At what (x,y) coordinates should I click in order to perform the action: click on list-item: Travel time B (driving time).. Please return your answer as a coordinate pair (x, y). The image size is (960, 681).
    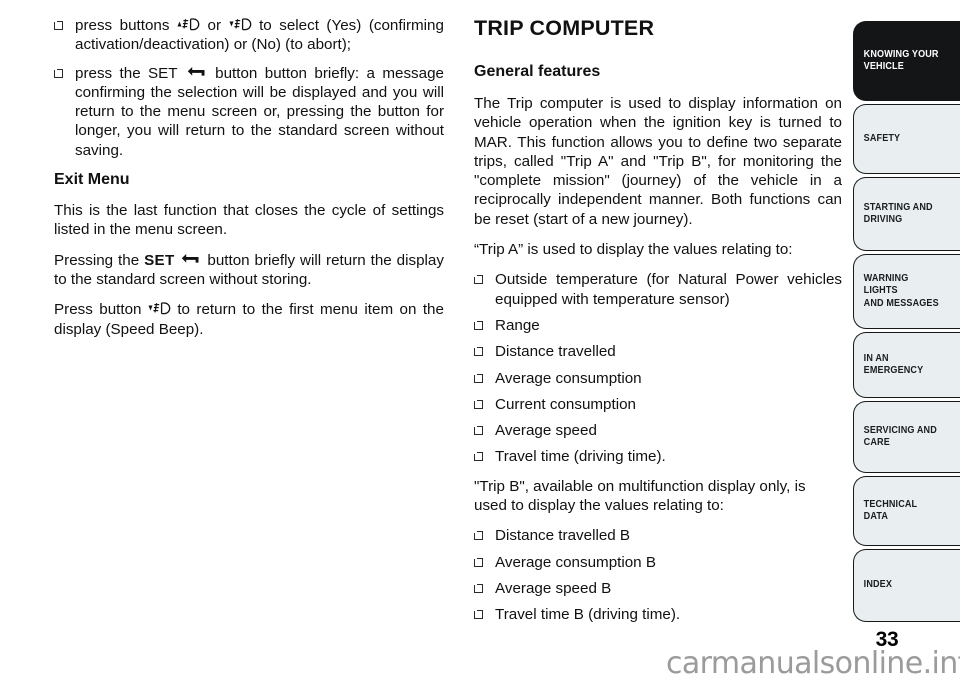
    Looking at the image, I should click on (657, 614).